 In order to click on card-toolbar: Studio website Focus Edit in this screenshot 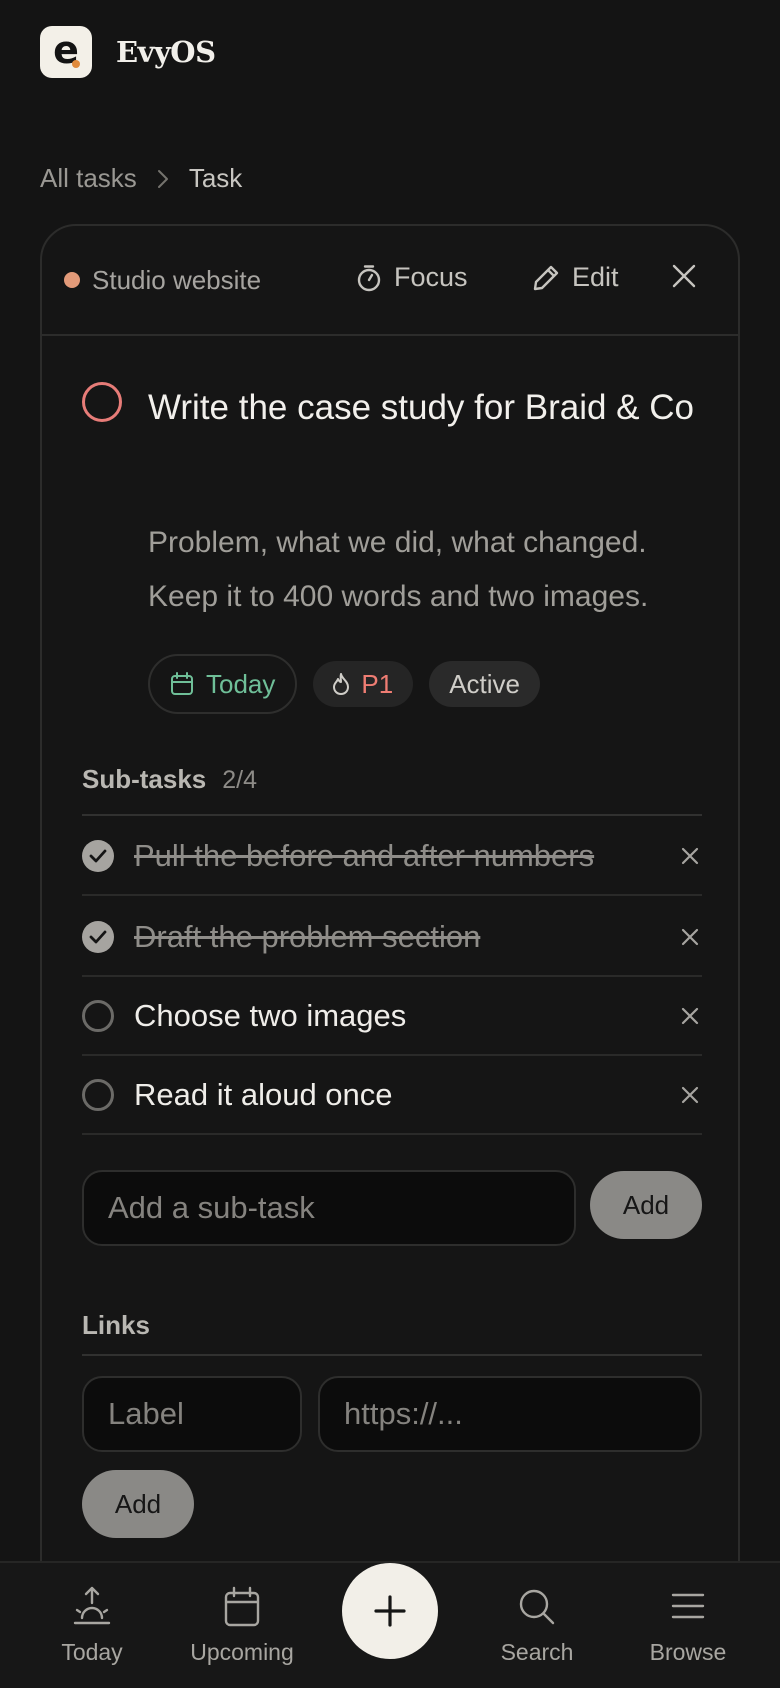, I will do `click(390, 281)`.